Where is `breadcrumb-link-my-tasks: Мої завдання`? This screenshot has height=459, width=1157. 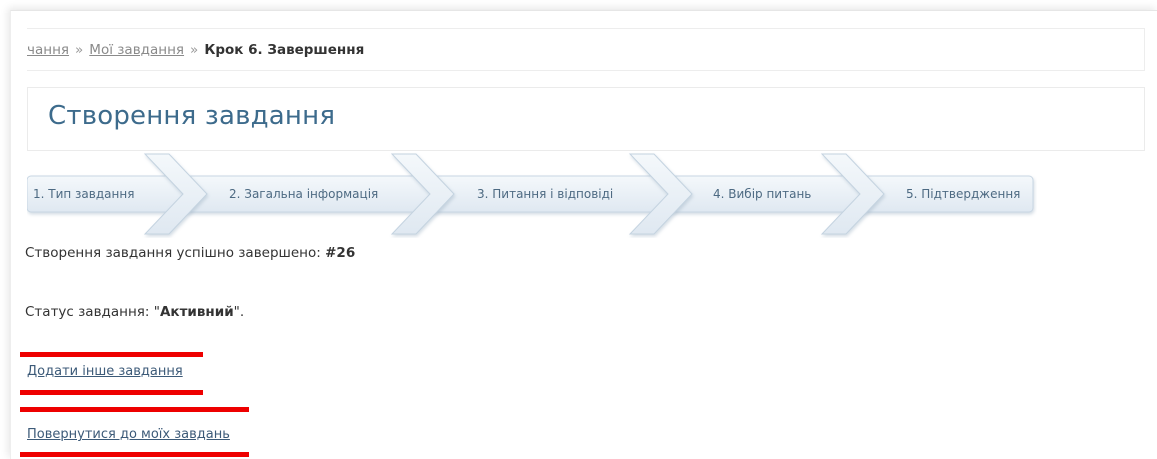 breadcrumb-link-my-tasks: Мої завдання is located at coordinates (136, 50).